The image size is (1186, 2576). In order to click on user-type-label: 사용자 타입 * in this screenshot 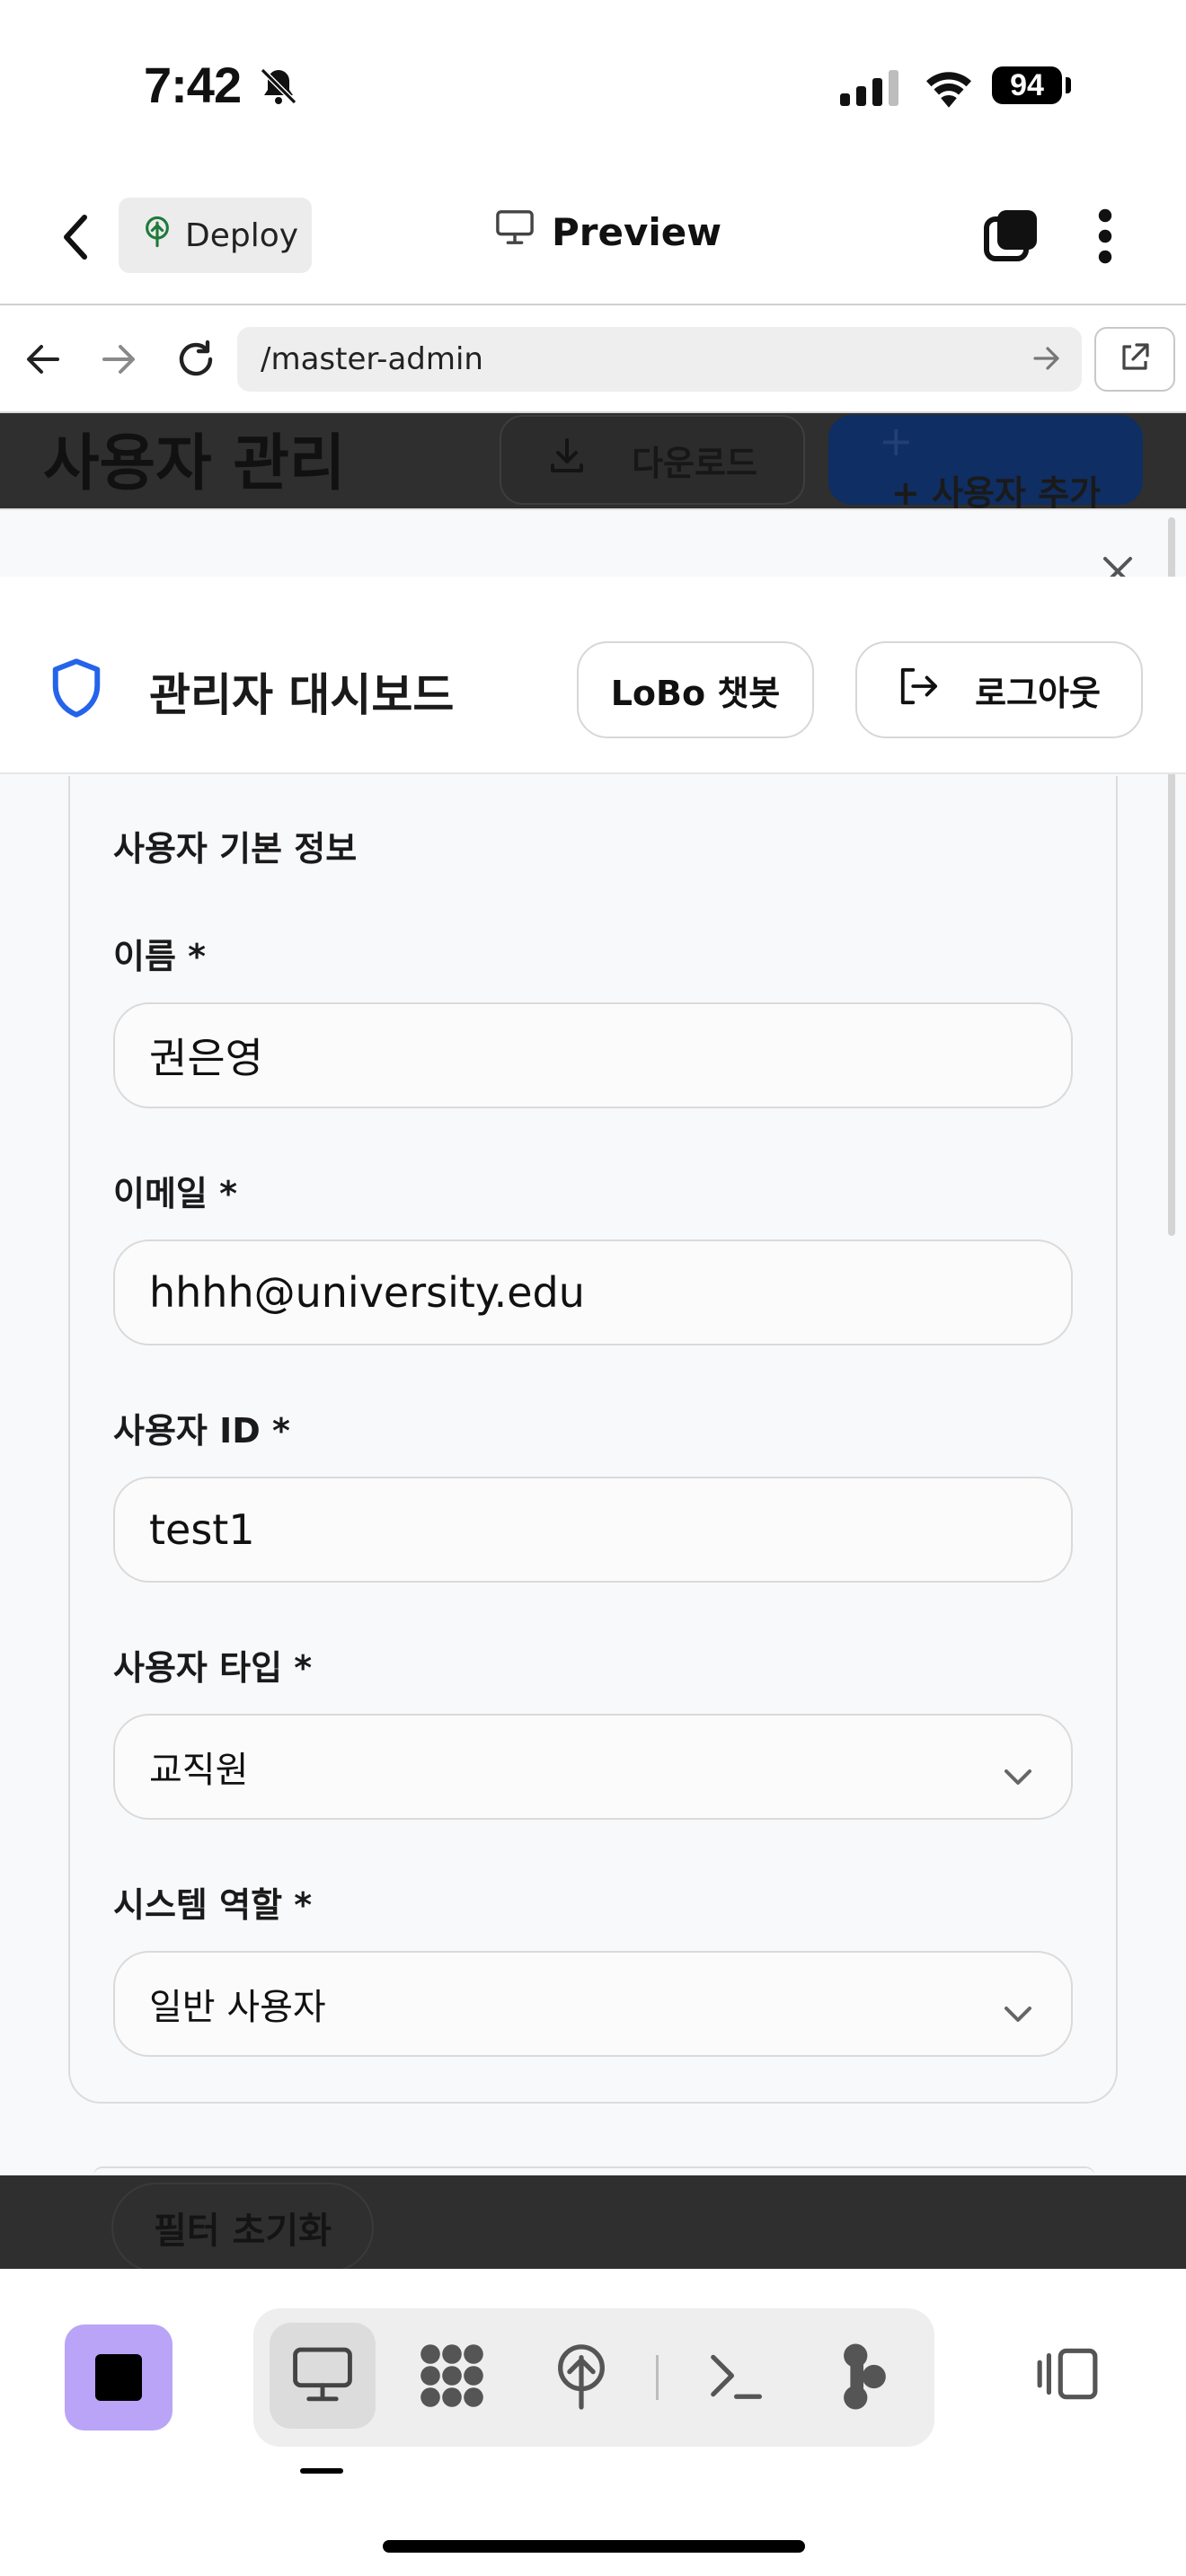, I will do `click(213, 1668)`.